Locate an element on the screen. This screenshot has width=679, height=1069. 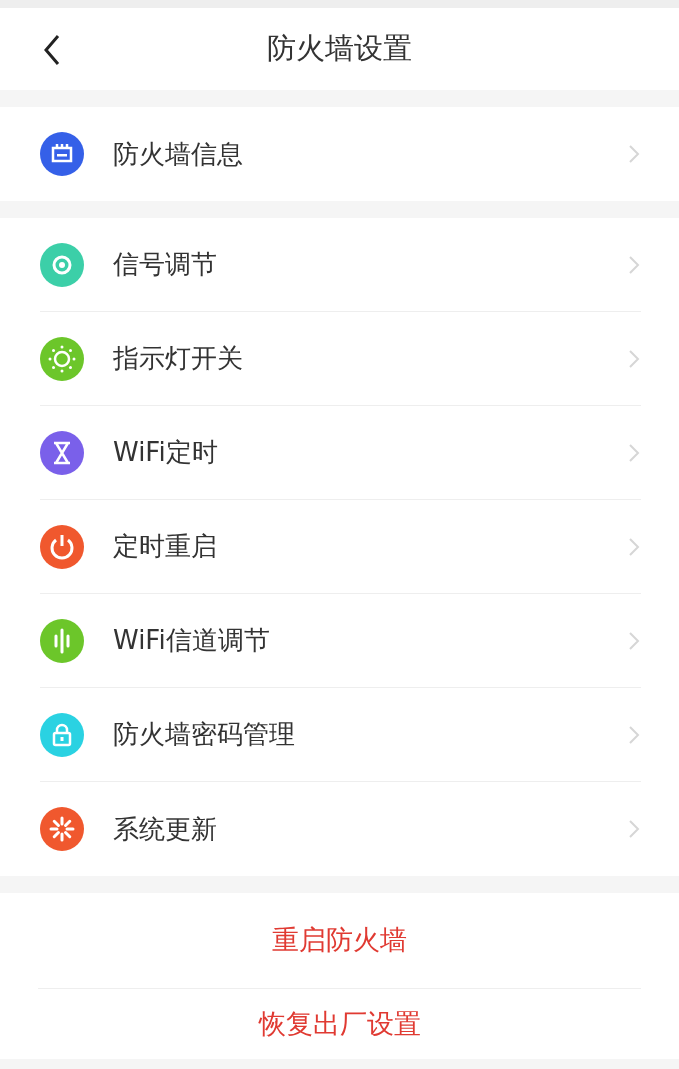
item-label: 防火墙密码管理 is located at coordinates (204, 734).